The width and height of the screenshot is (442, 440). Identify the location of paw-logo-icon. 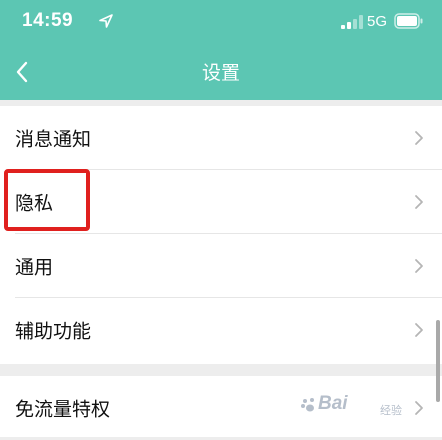
(307, 405).